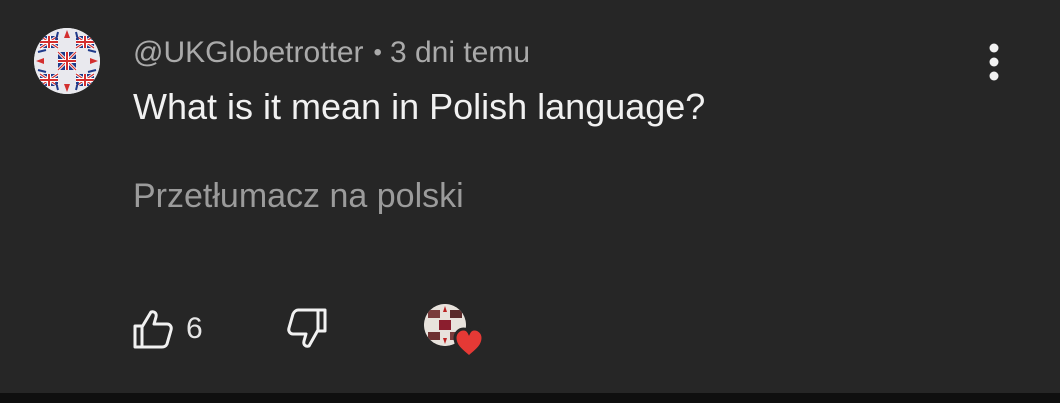 This screenshot has height=403, width=1060. I want to click on translate-button: Przetłumacz na polski, so click(298, 196).